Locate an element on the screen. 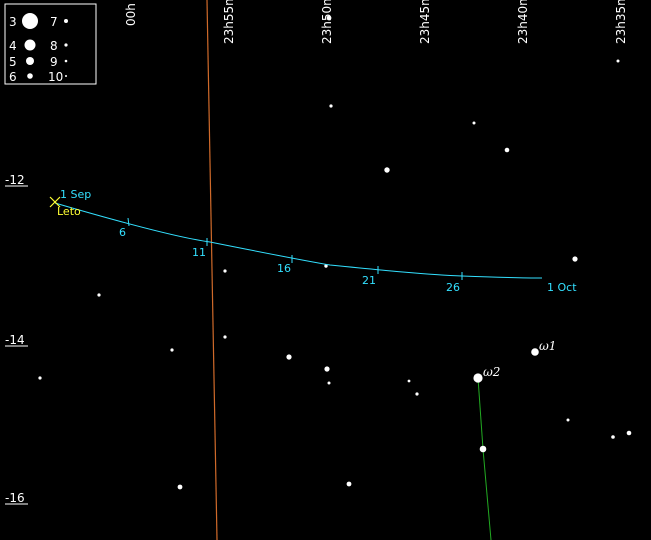  ra-label: 23h40m is located at coordinates (523, 22).